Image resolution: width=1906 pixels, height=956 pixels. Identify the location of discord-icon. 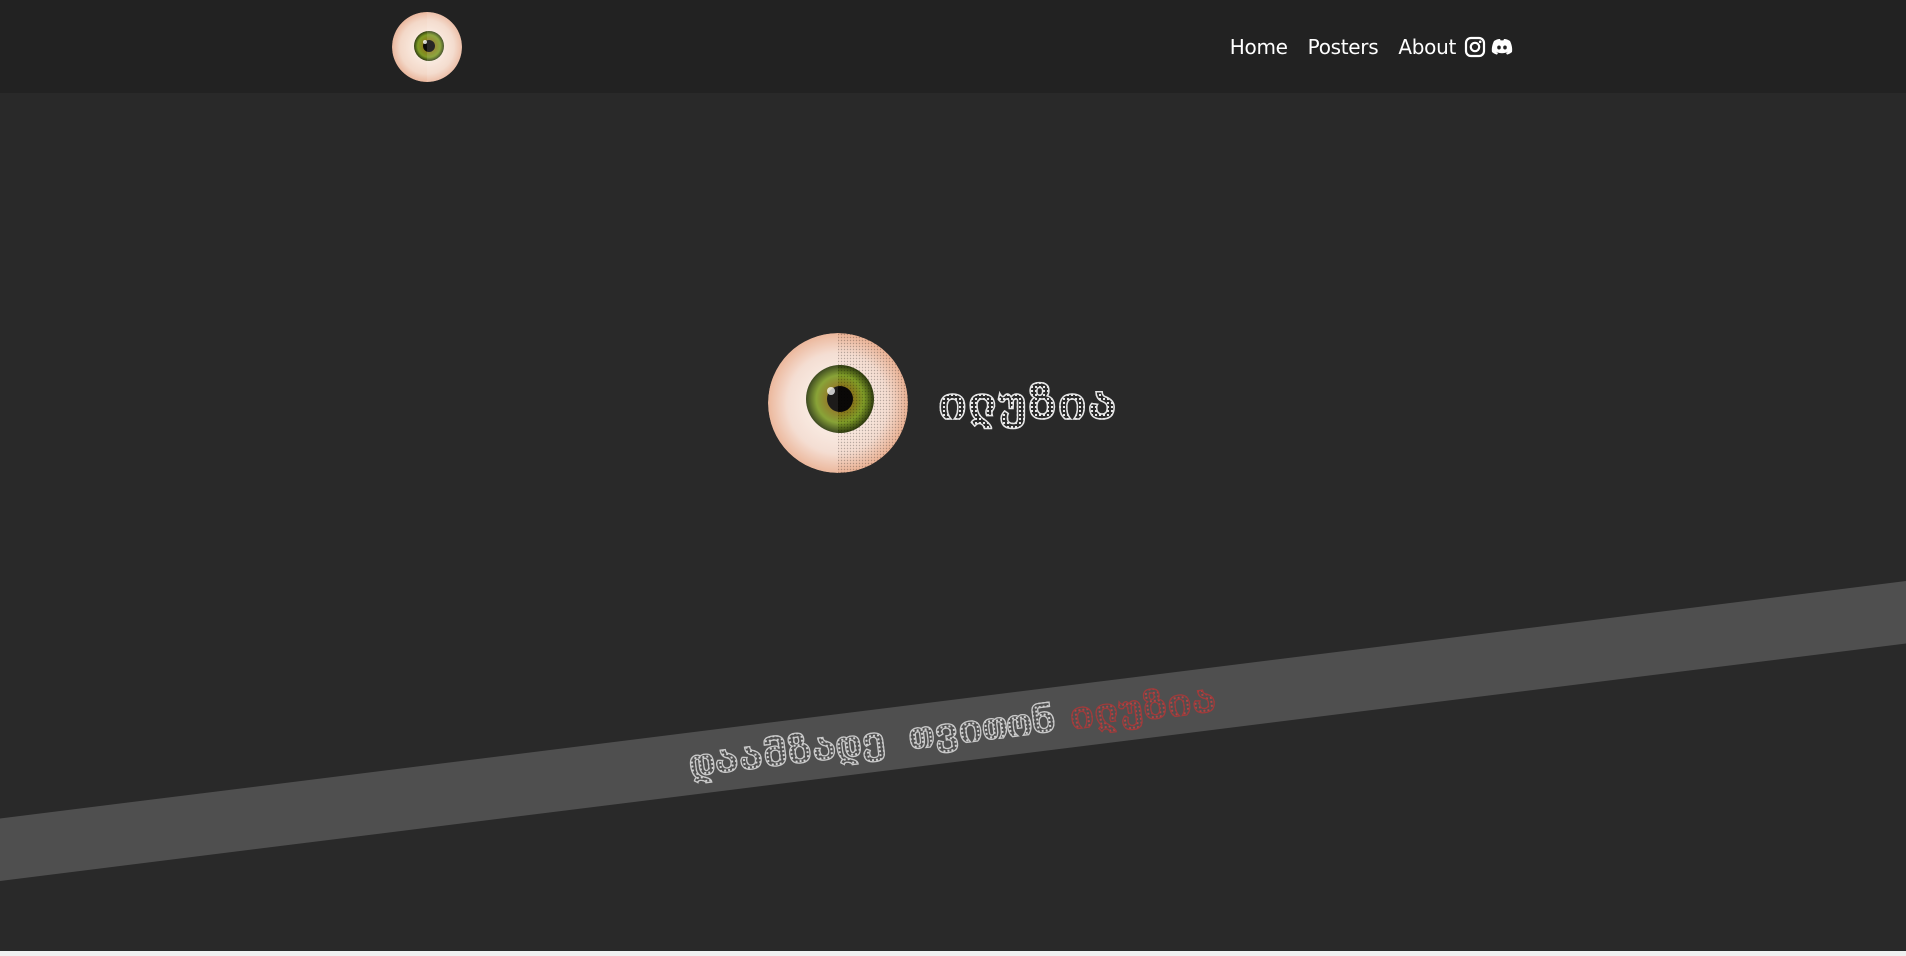
(1501, 47).